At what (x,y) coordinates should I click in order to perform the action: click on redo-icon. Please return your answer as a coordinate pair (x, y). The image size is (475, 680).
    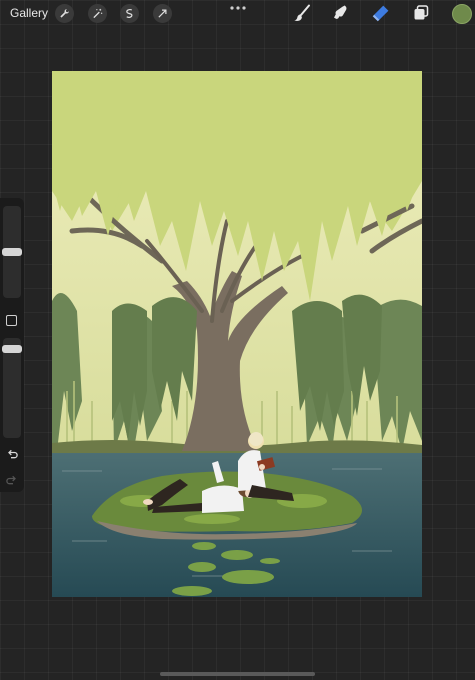
    Looking at the image, I should click on (12, 480).